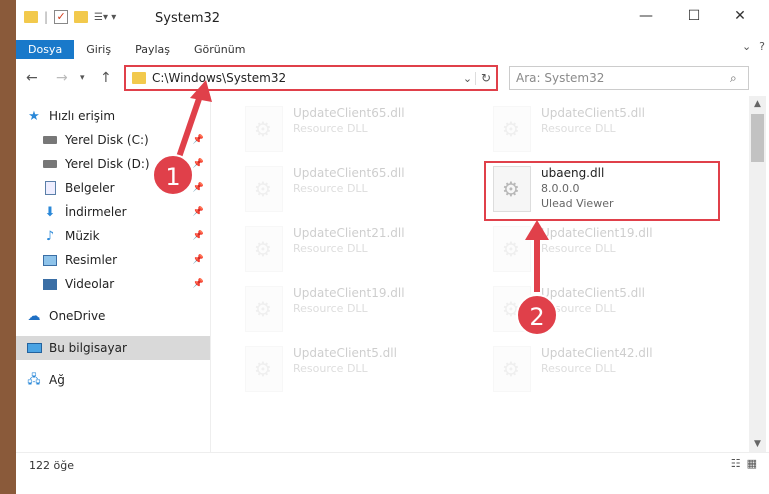  Describe the element at coordinates (61, 17) in the screenshot. I see `properties-icon: ✓` at that location.